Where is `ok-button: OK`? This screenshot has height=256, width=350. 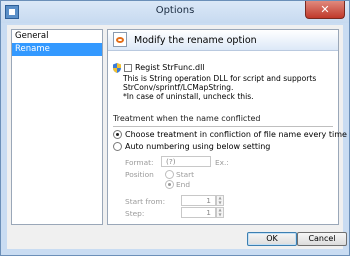 ok-button: OK is located at coordinates (272, 239).